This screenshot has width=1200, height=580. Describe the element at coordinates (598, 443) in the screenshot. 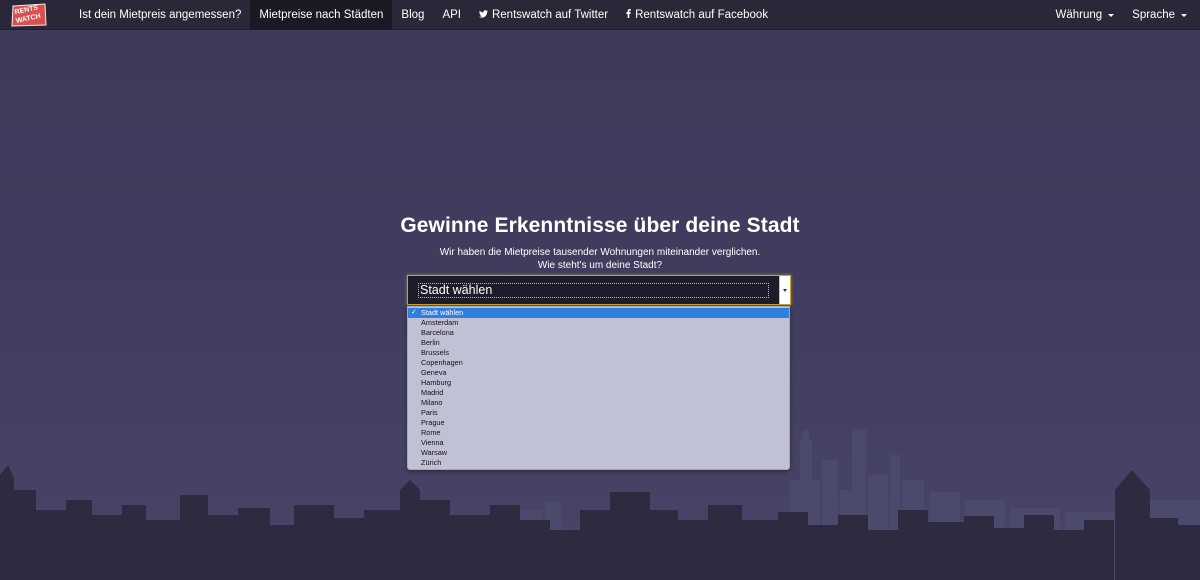

I see `city-option: Vienna` at that location.